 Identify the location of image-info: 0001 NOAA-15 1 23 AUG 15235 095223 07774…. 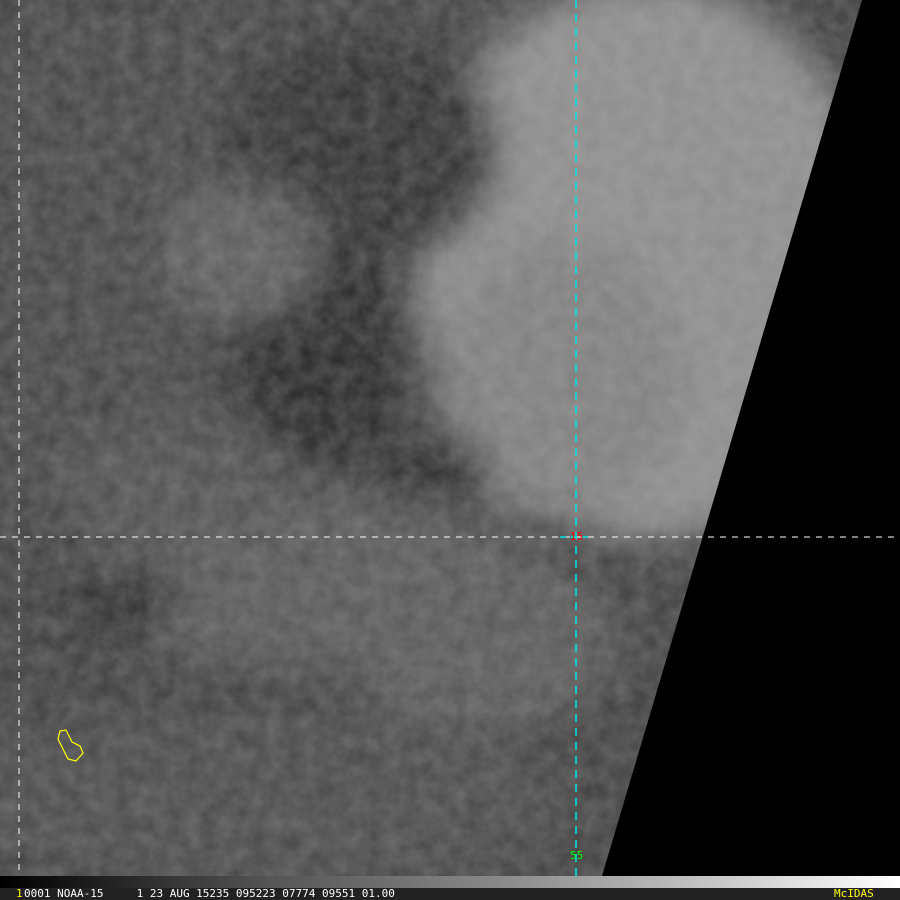
(209, 893).